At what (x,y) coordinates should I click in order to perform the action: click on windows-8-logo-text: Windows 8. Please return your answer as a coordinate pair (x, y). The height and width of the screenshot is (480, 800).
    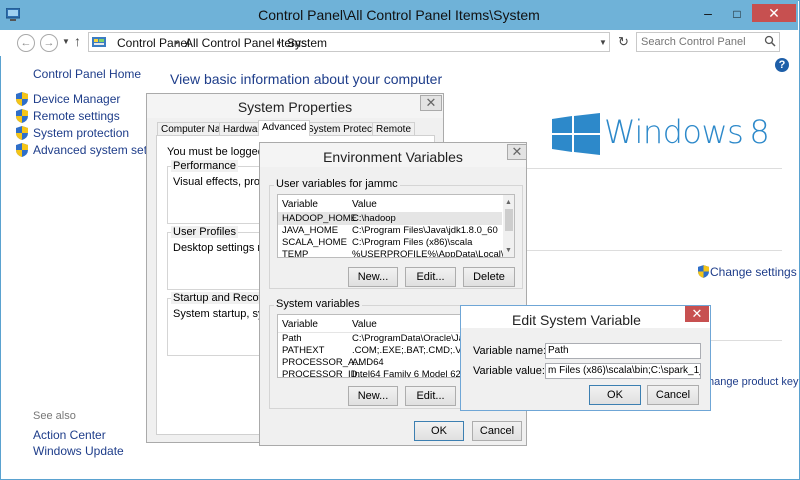
    Looking at the image, I should click on (687, 132).